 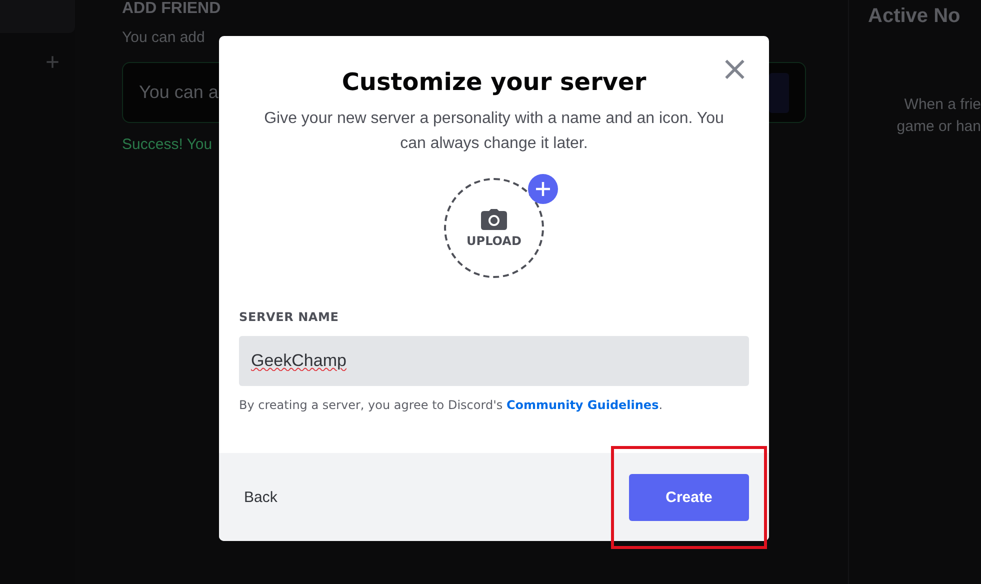 What do you see at coordinates (494, 131) in the screenshot?
I see `dialog-subtitle: Give your new server a personality with a name and an icon. You can always change it later.` at bounding box center [494, 131].